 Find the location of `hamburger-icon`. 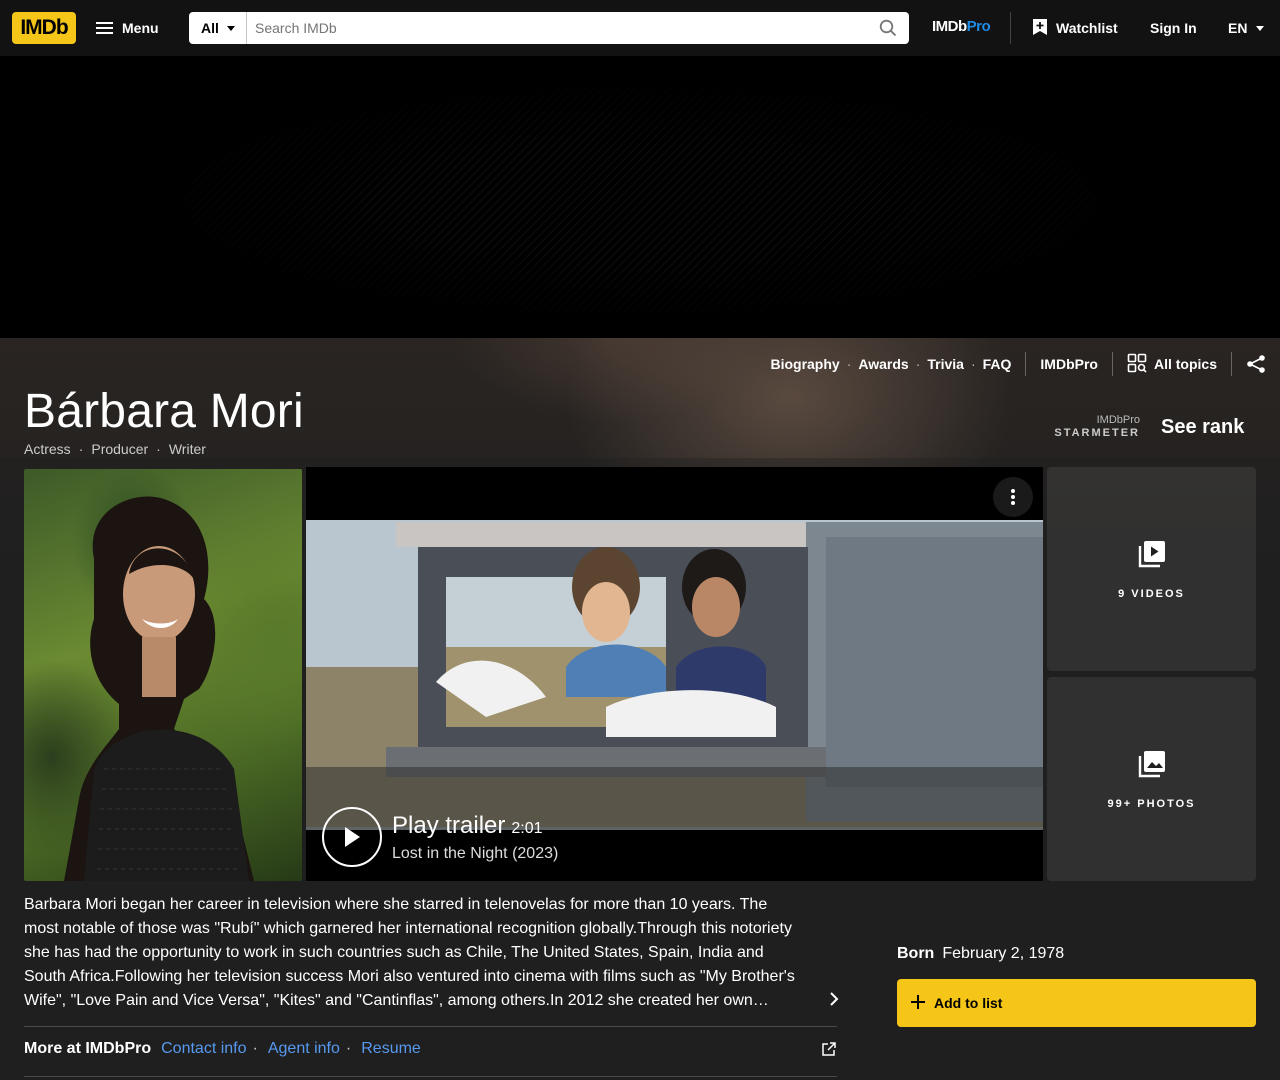

hamburger-icon is located at coordinates (104, 28).